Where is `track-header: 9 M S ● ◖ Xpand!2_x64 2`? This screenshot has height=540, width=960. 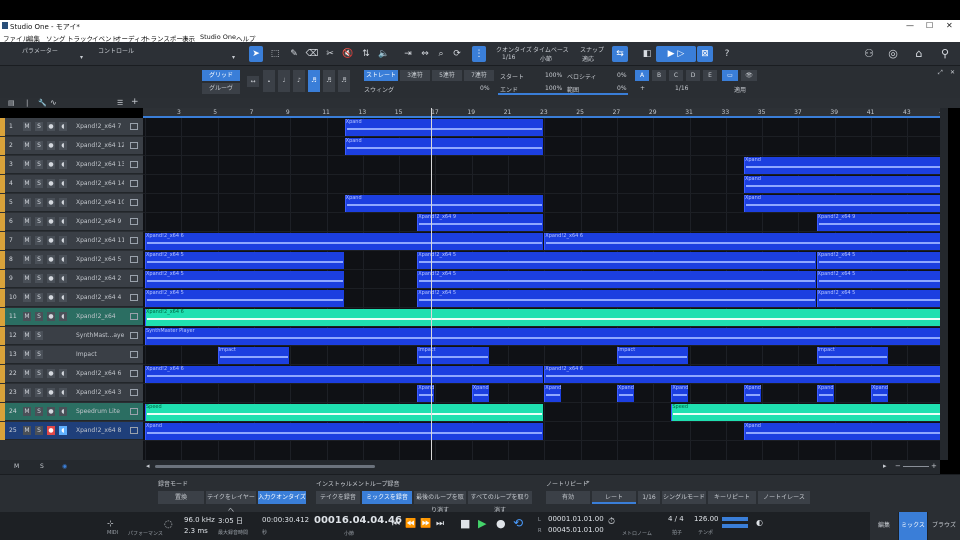 track-header: 9 M S ● ◖ Xpand!2_x64 2 is located at coordinates (74, 279).